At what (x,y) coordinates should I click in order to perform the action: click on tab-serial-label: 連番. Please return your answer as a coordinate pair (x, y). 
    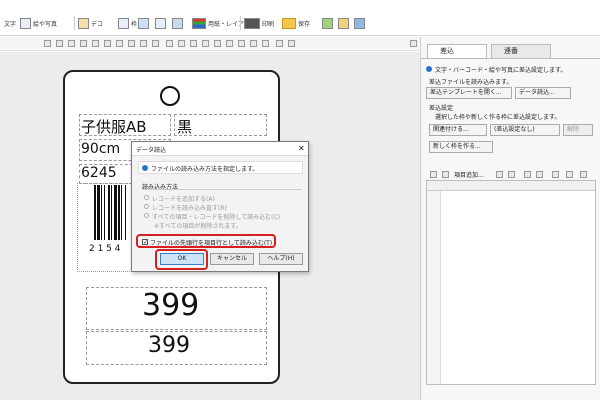
    Looking at the image, I should click on (511, 51).